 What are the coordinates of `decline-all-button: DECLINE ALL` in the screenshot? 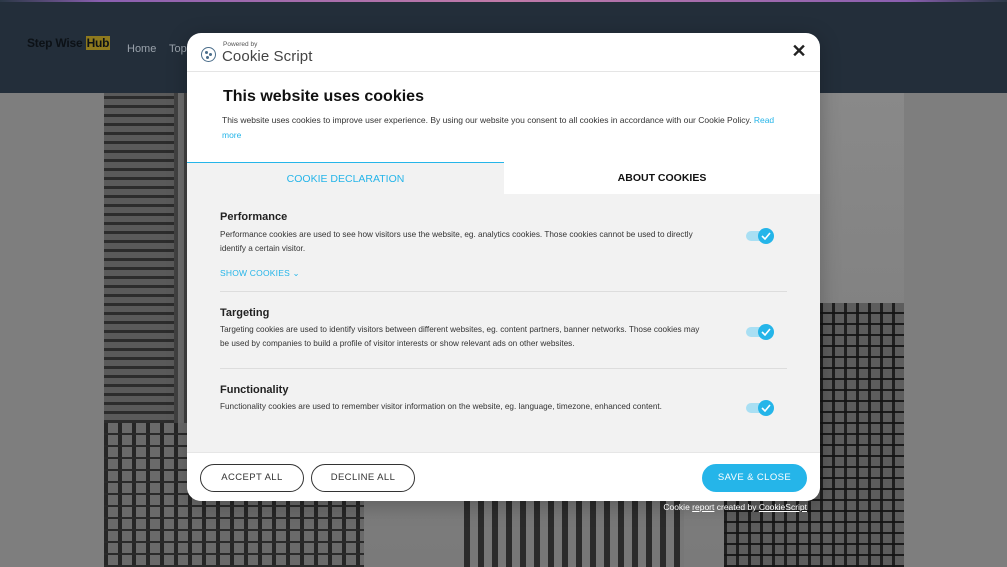 It's located at (363, 478).